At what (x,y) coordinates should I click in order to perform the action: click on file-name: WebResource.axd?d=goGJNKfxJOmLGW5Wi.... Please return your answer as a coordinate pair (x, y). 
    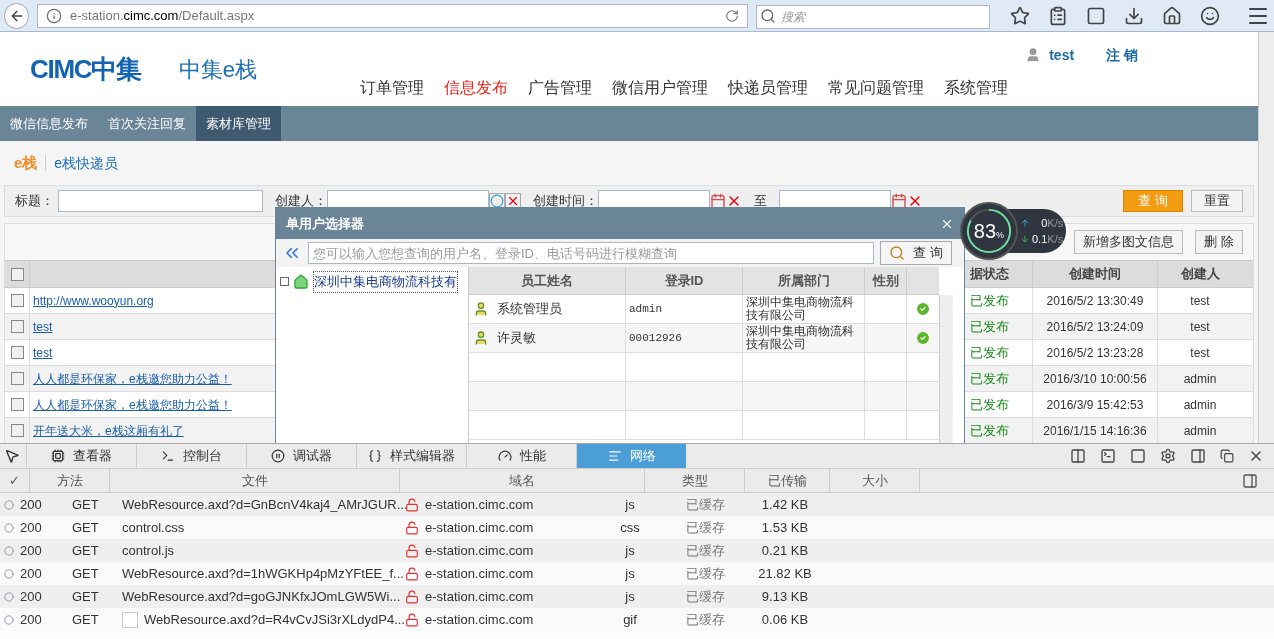
    Looking at the image, I should click on (261, 596).